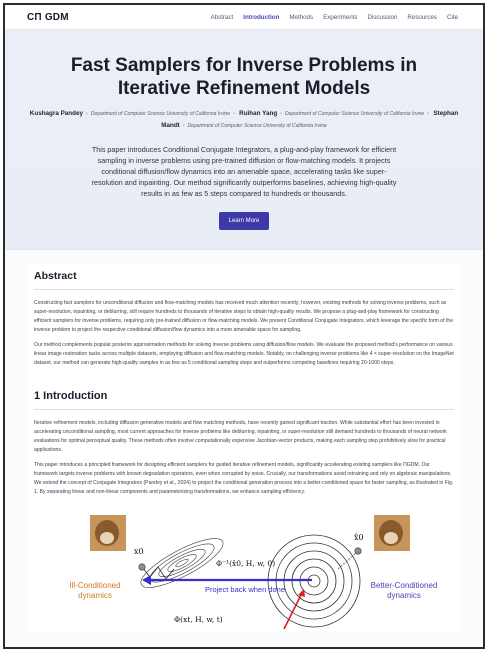 This screenshot has height=652, width=490. What do you see at coordinates (301, 17) in the screenshot?
I see `nav-link-methods: Methods` at bounding box center [301, 17].